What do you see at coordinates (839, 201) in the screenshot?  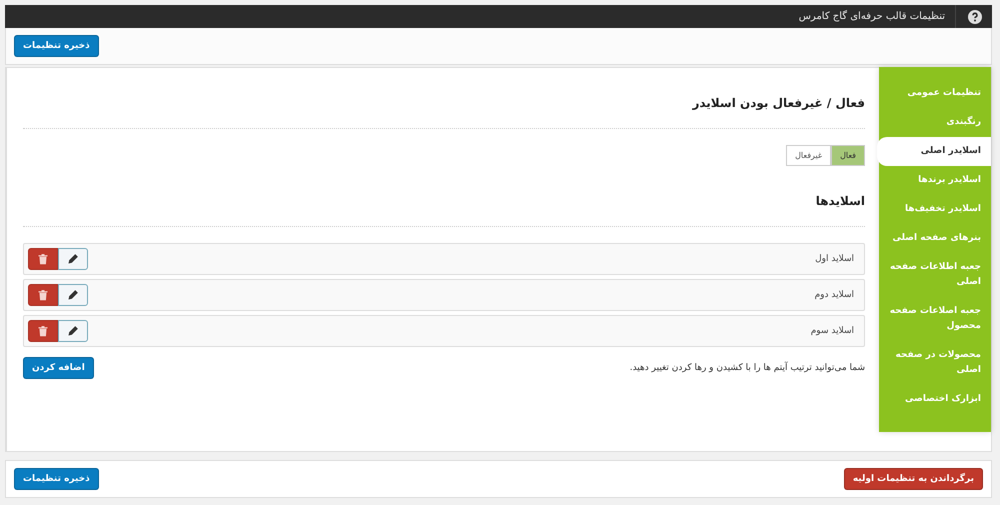 I see `section-title: اسلایدها` at bounding box center [839, 201].